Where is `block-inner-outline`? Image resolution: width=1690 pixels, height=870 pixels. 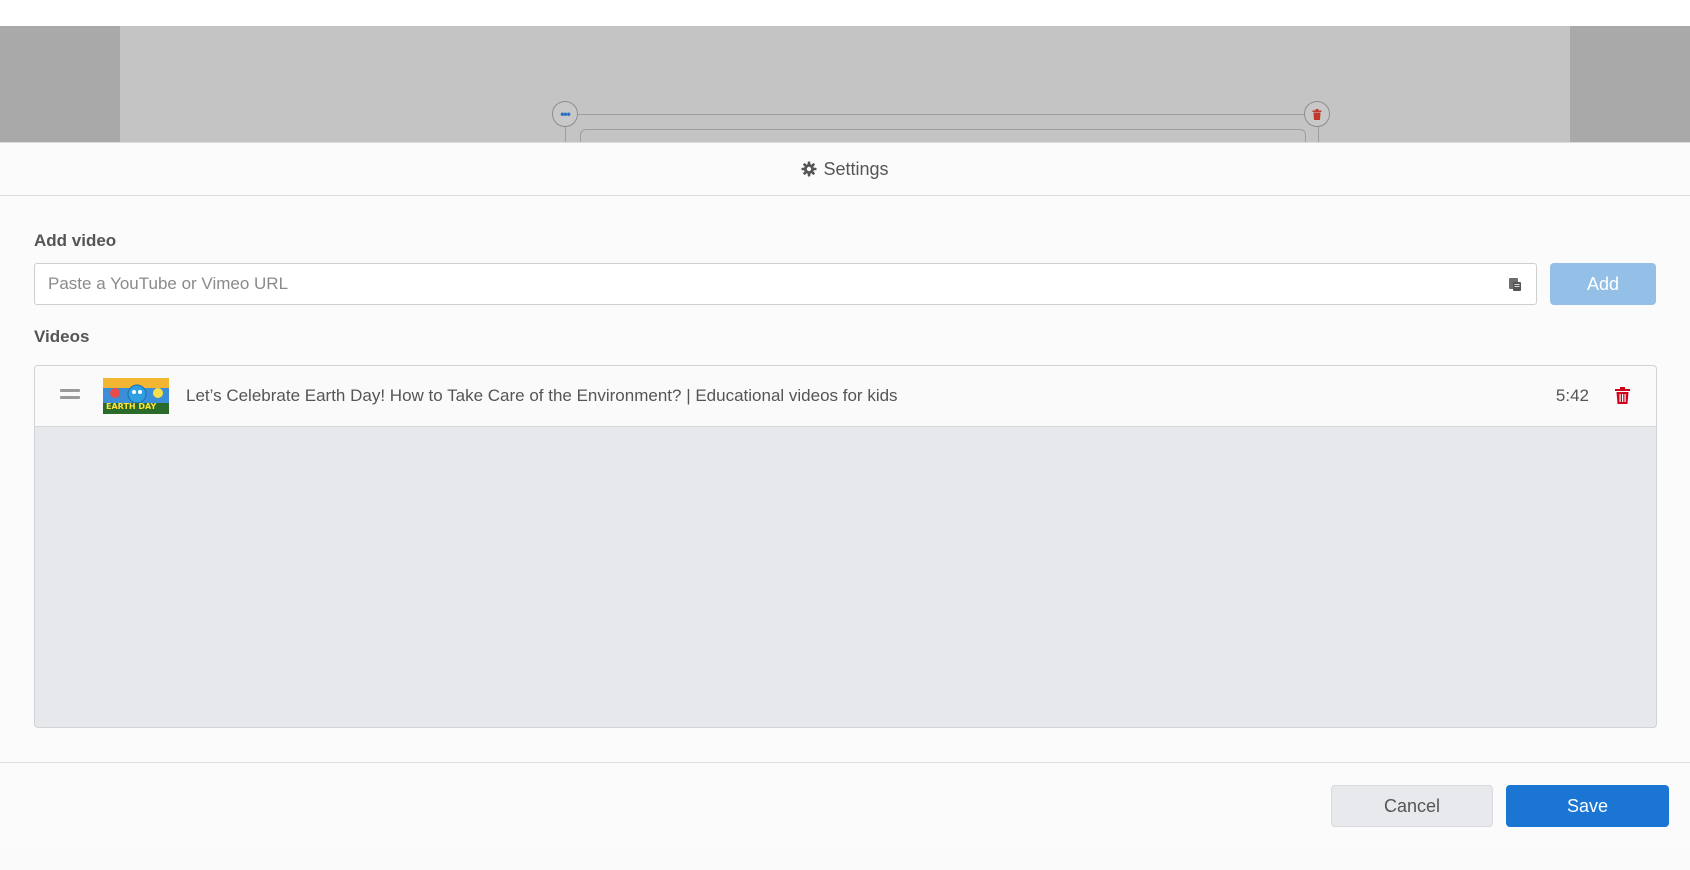
block-inner-outline is located at coordinates (943, 135).